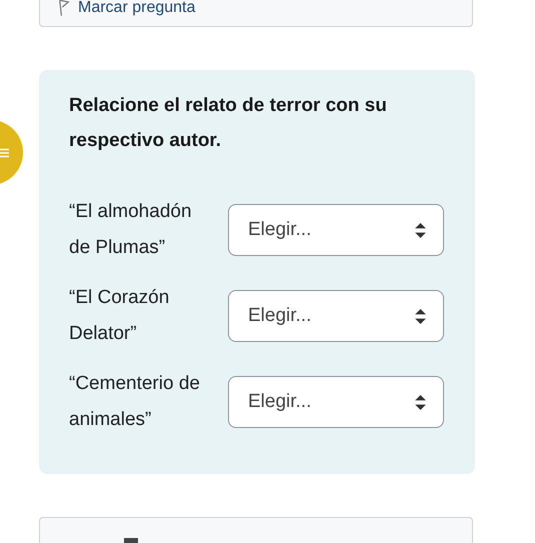 This screenshot has width=535, height=543. What do you see at coordinates (228, 123) in the screenshot?
I see `question-prompt: Relacione el relato de terror con su respectivo autor.` at bounding box center [228, 123].